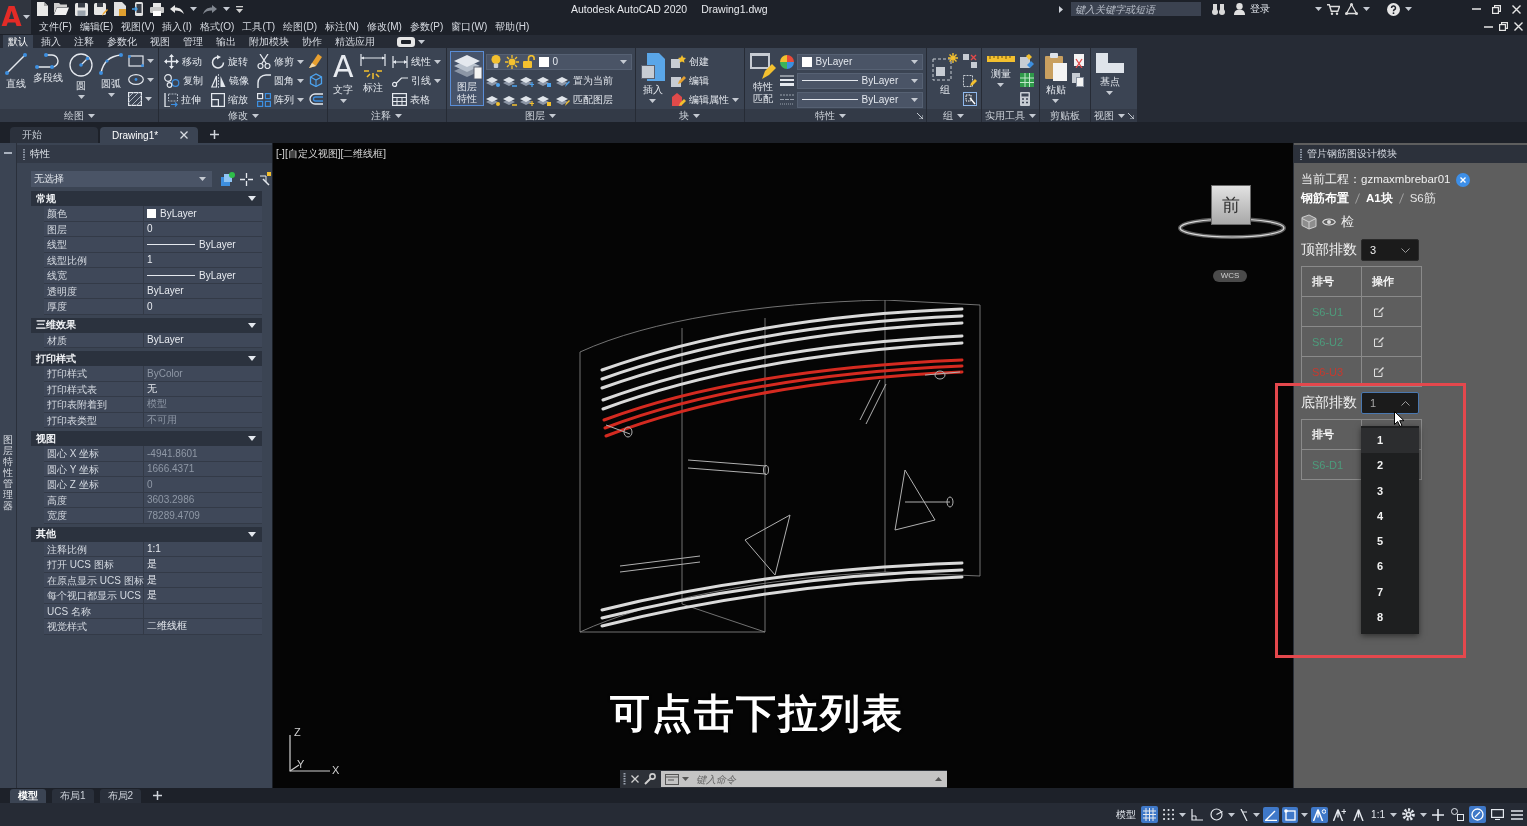 This screenshot has height=826, width=1527. Describe the element at coordinates (94, 484) in the screenshot. I see `property-name: 圆心 Z 坐标` at that location.